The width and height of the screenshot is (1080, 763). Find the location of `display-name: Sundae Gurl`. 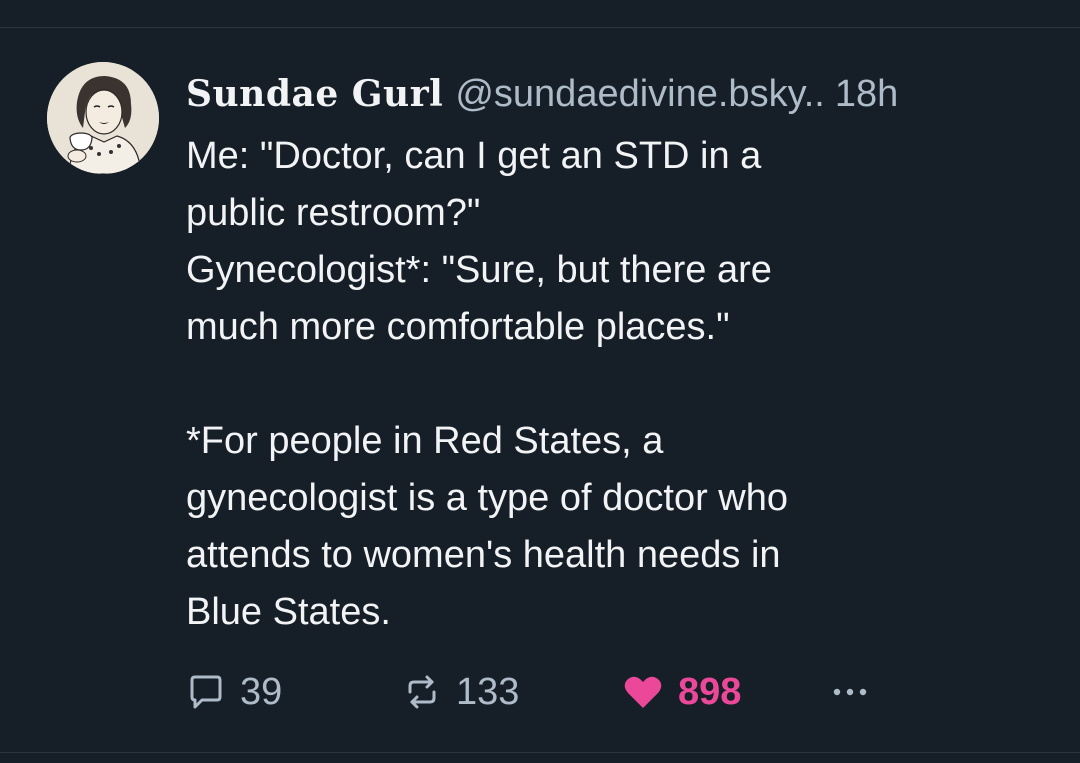

display-name: Sundae Gurl is located at coordinates (314, 94).